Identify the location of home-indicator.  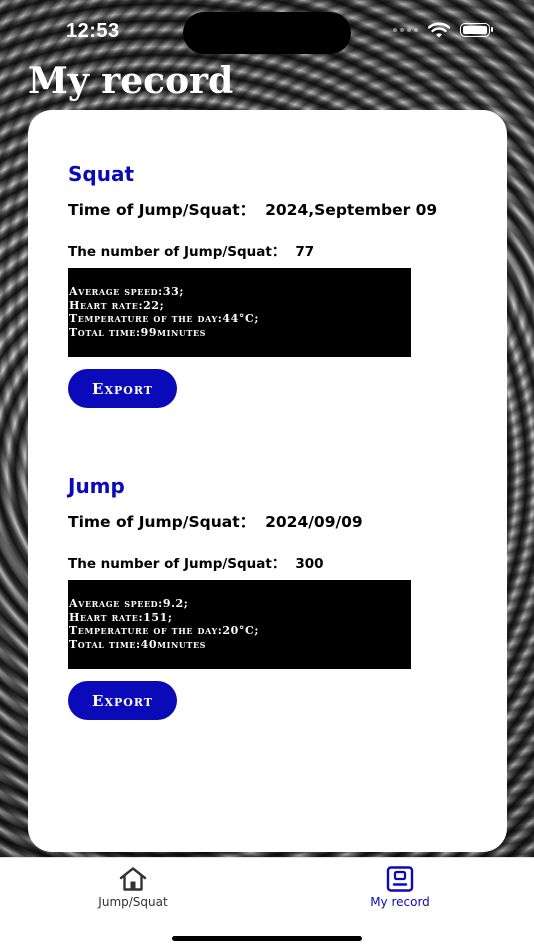
(267, 938).